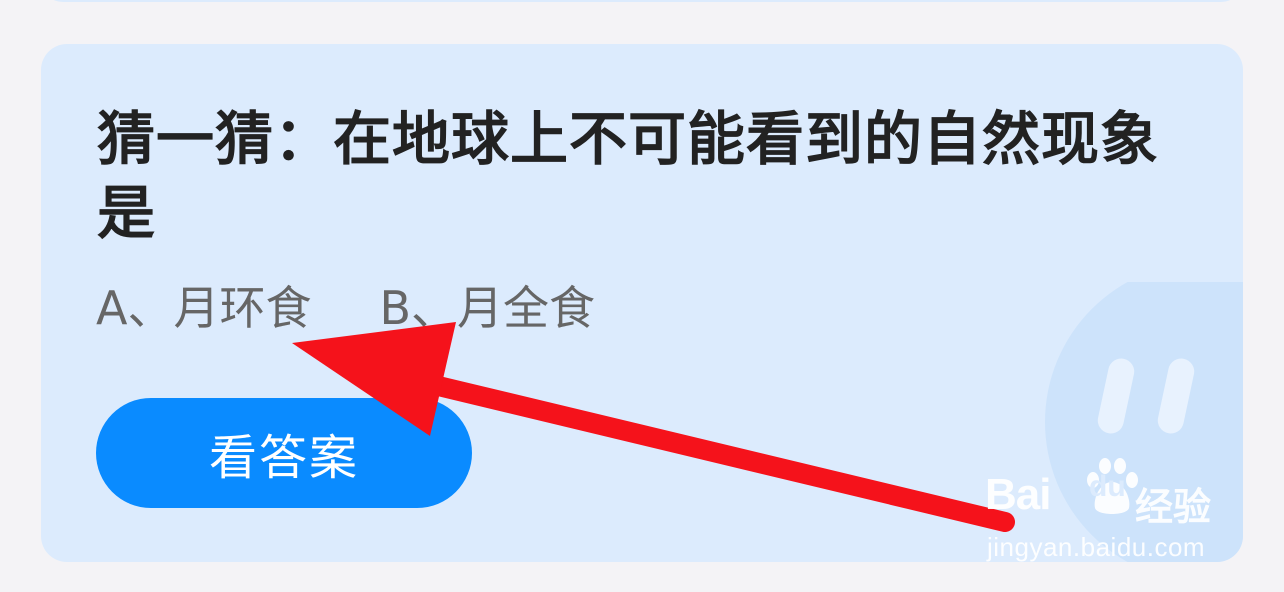 The height and width of the screenshot is (592, 1284). What do you see at coordinates (1107, 486) in the screenshot?
I see `watermark-paw-text: du` at bounding box center [1107, 486].